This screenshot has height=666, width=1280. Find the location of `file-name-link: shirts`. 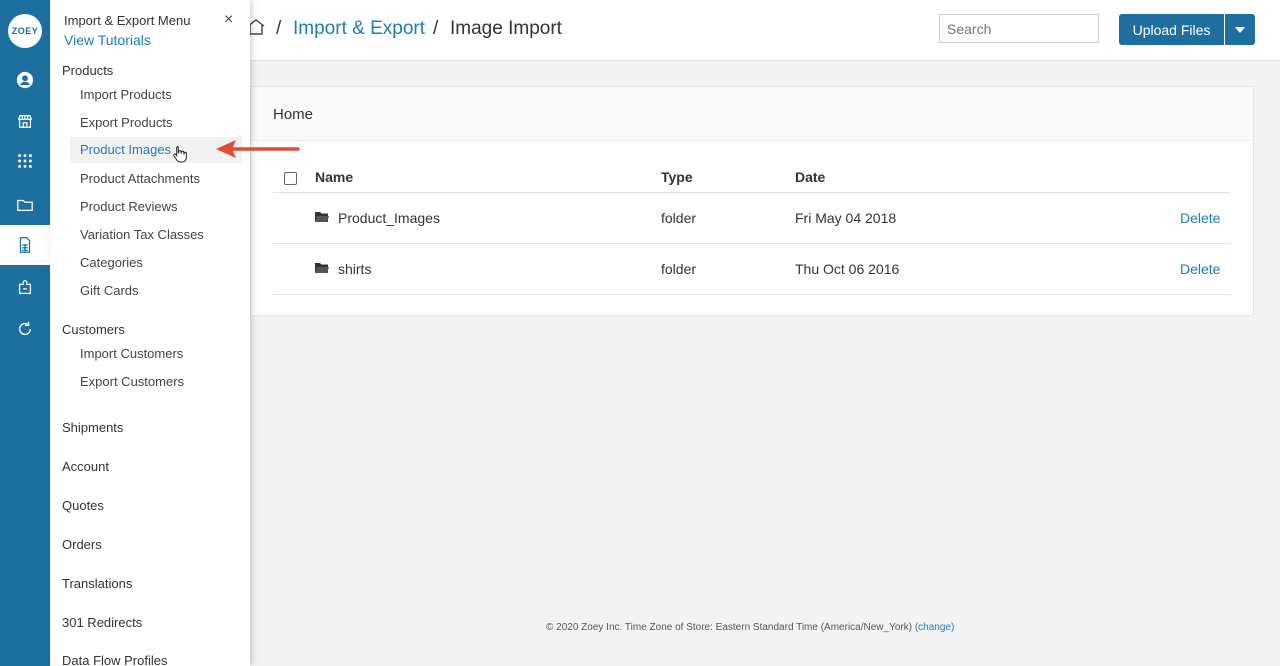

file-name-link: shirts is located at coordinates (354, 269).